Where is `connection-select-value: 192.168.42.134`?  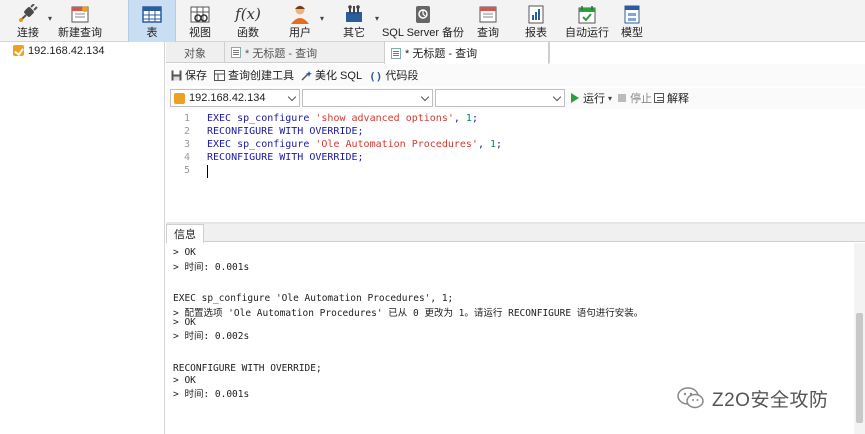
connection-select-value: 192.168.42.134 is located at coordinates (227, 98).